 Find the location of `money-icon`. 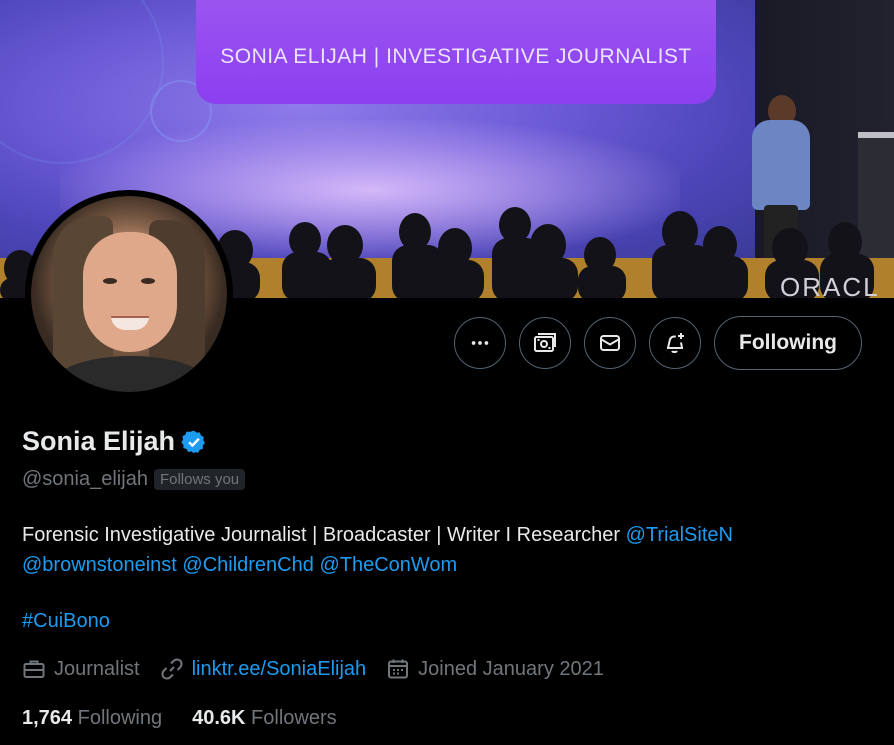

money-icon is located at coordinates (545, 342).